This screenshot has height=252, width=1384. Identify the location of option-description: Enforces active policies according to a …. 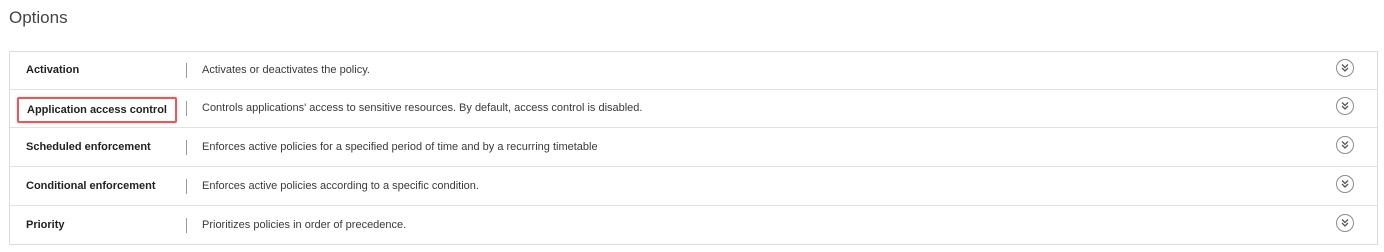
(340, 186).